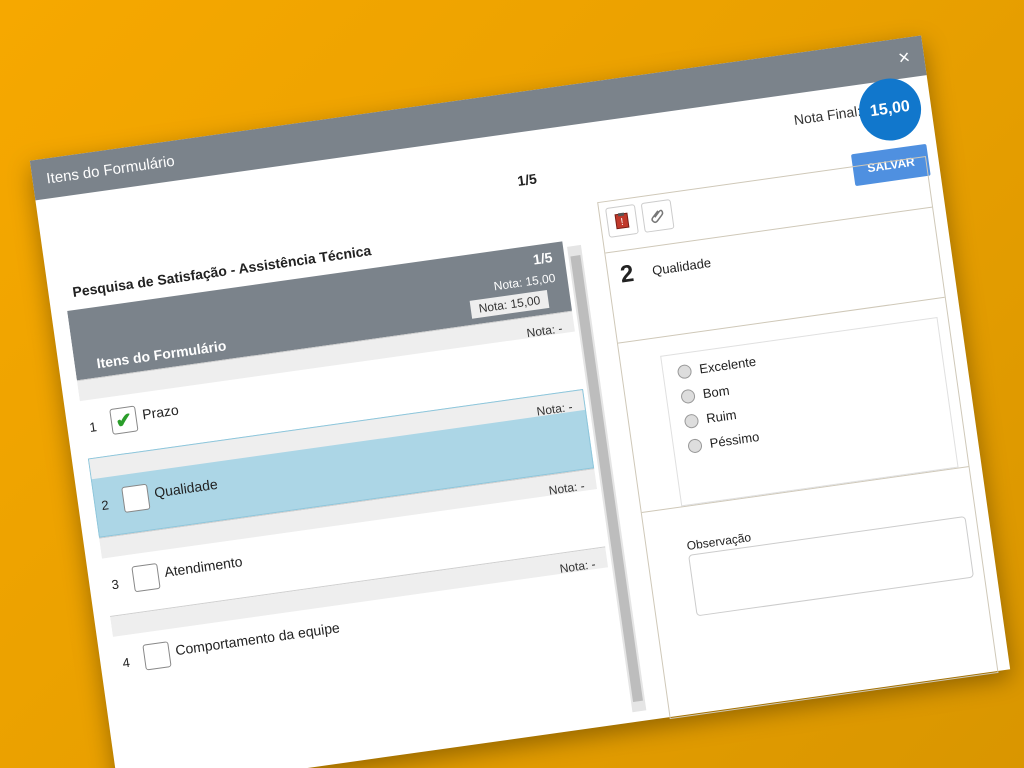 This screenshot has width=1024, height=768. What do you see at coordinates (186, 488) in the screenshot?
I see `item-label: Qualidade` at bounding box center [186, 488].